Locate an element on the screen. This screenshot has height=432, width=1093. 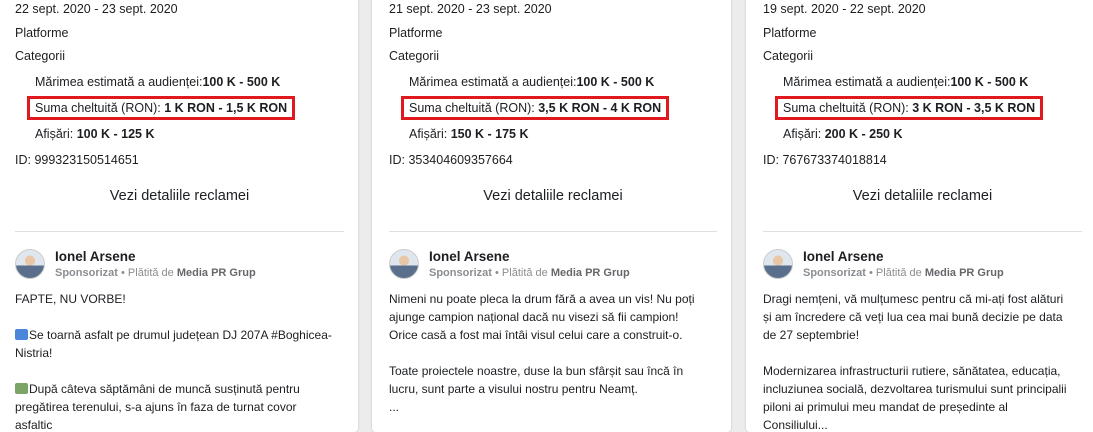
ad-dates: 22 sept. 2020 - 23 sept. 2020 is located at coordinates (96, 9).